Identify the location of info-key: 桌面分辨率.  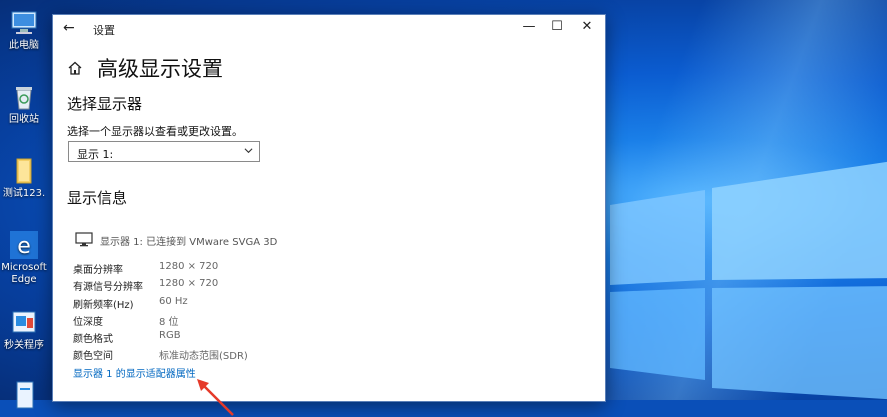
(98, 270).